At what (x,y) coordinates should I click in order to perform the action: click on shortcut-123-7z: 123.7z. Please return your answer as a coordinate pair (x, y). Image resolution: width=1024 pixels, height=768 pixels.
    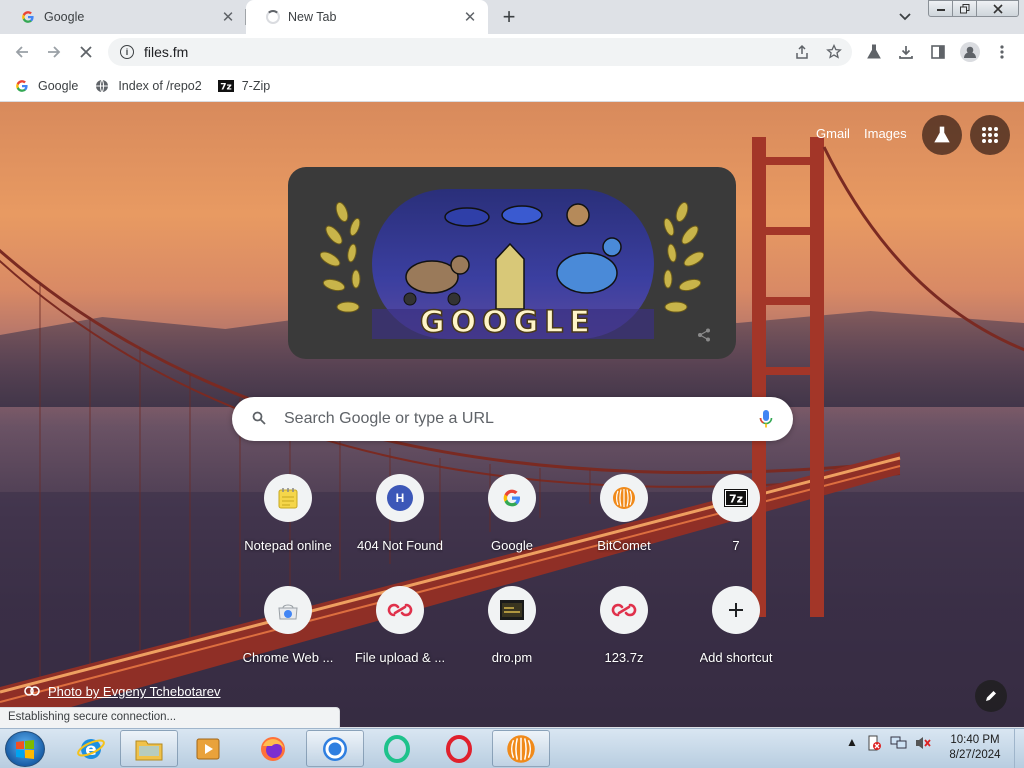
    Looking at the image, I should click on (624, 624).